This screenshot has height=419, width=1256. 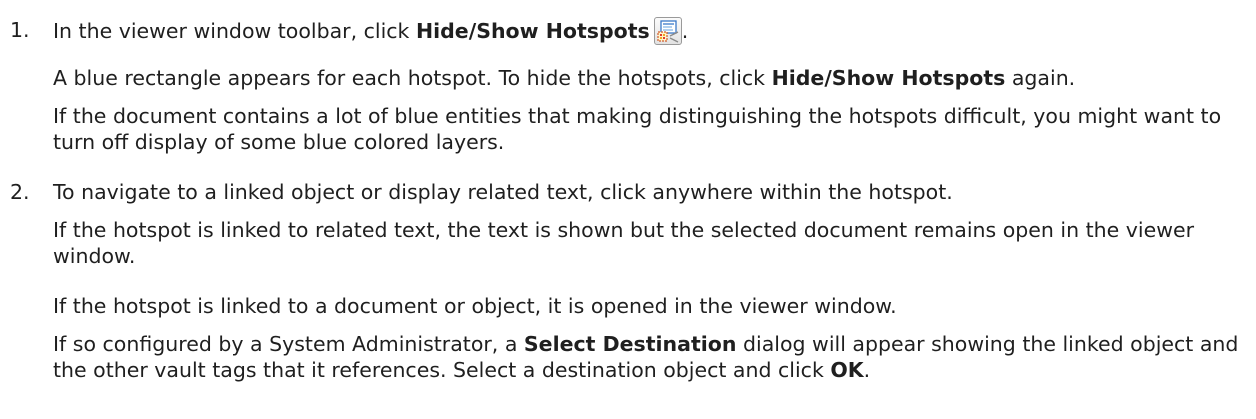 I want to click on hide-show-hotspots-icon, so click(x=667, y=31).